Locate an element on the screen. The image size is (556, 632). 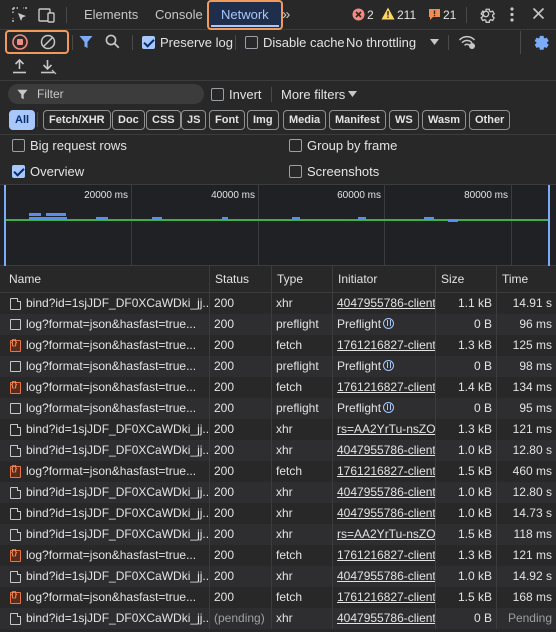
column-header-time: Time is located at coordinates (526, 279).